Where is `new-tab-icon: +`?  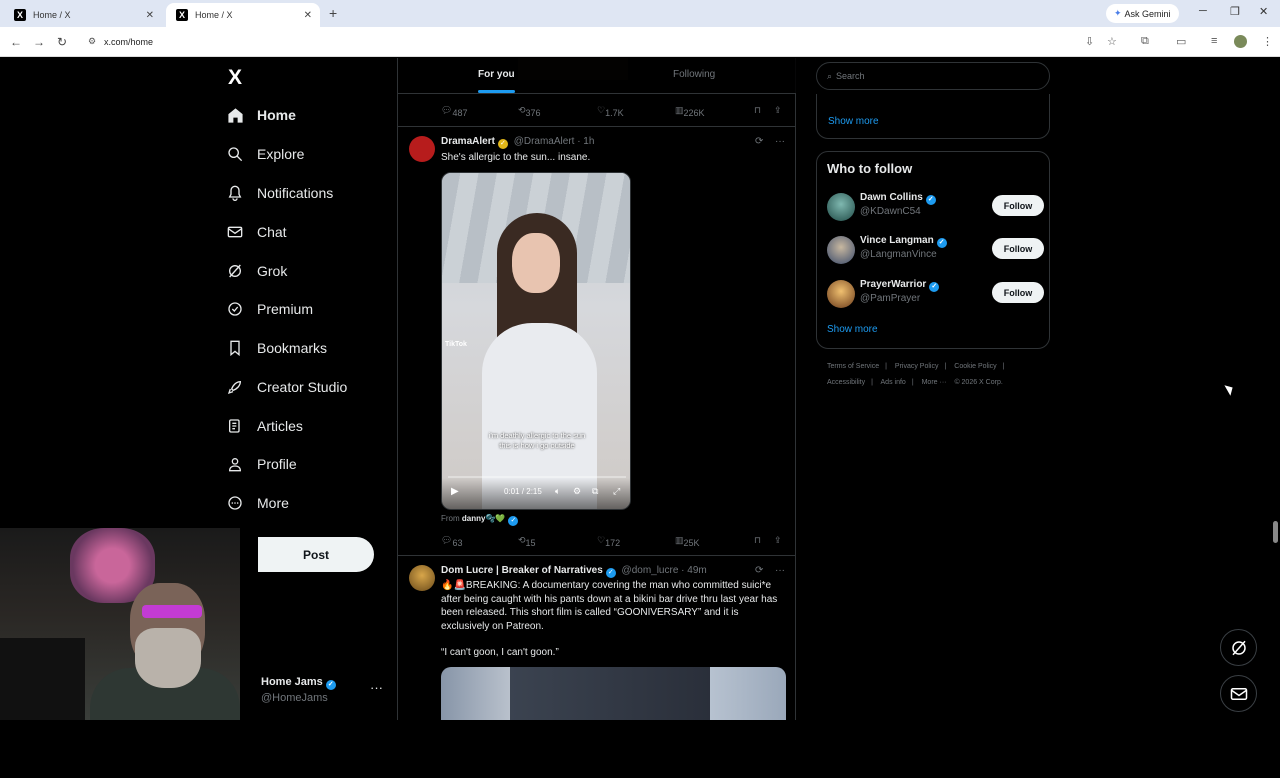
new-tab-icon: + is located at coordinates (333, 13).